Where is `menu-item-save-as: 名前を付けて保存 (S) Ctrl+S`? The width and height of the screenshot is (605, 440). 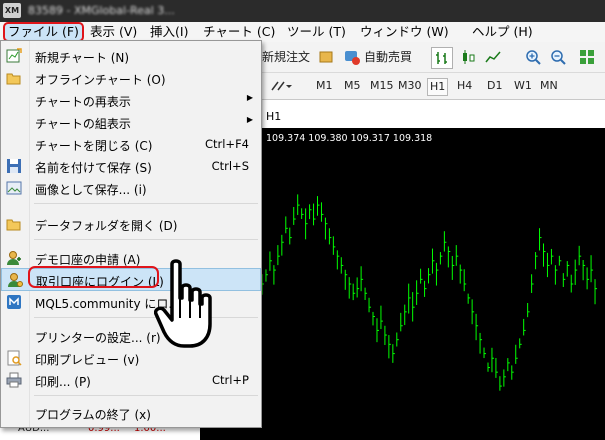
menu-item-save-as: 名前を付けて保存 (S) Ctrl+S is located at coordinates (131, 166).